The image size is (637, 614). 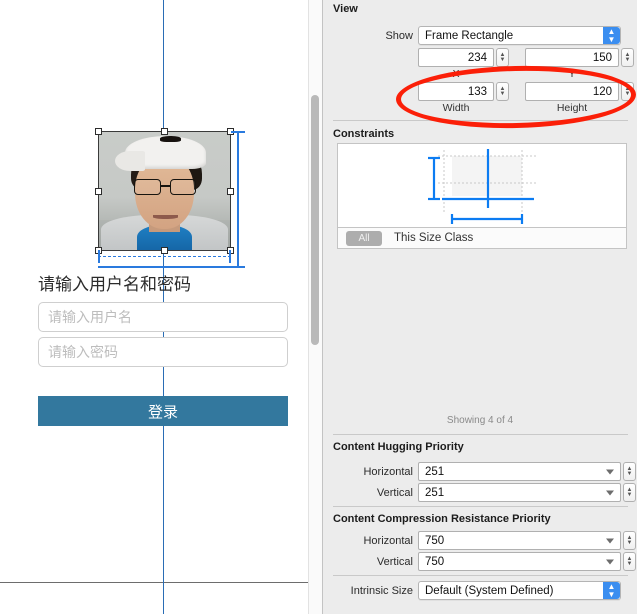 What do you see at coordinates (456, 91) in the screenshot?
I see `width-field: 133` at bounding box center [456, 91].